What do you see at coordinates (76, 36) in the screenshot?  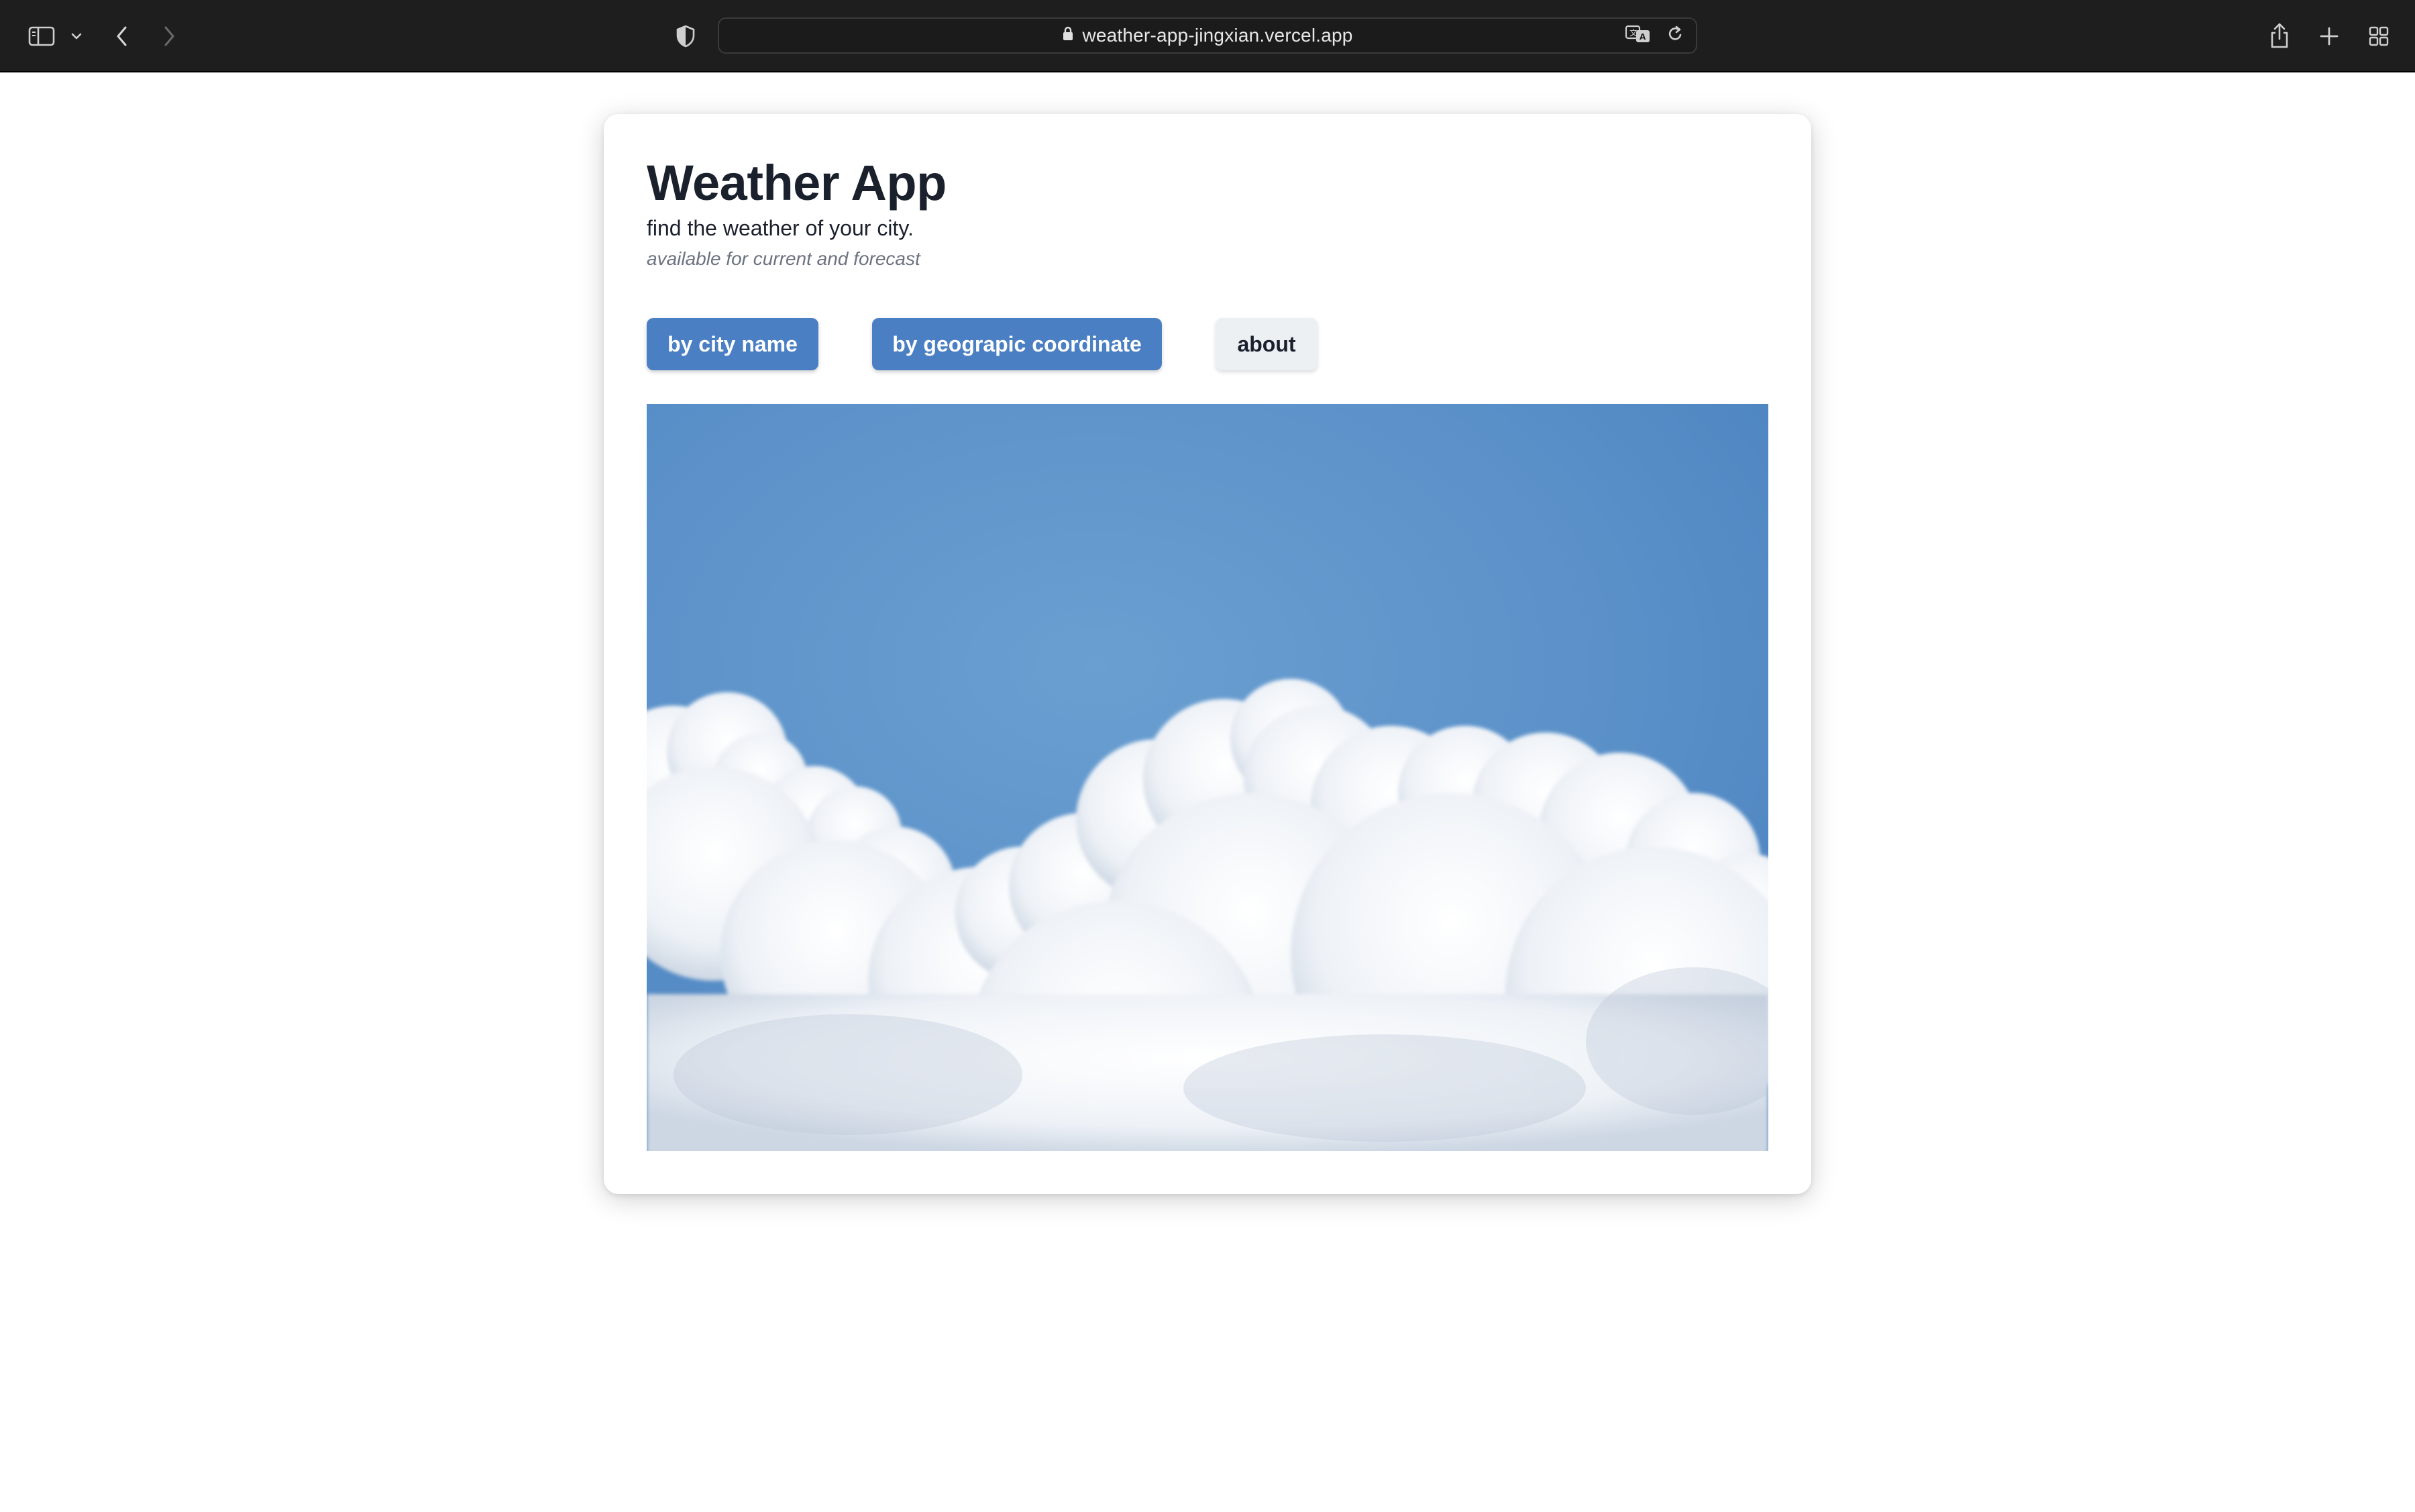 I see `chevron-down-icon` at bounding box center [76, 36].